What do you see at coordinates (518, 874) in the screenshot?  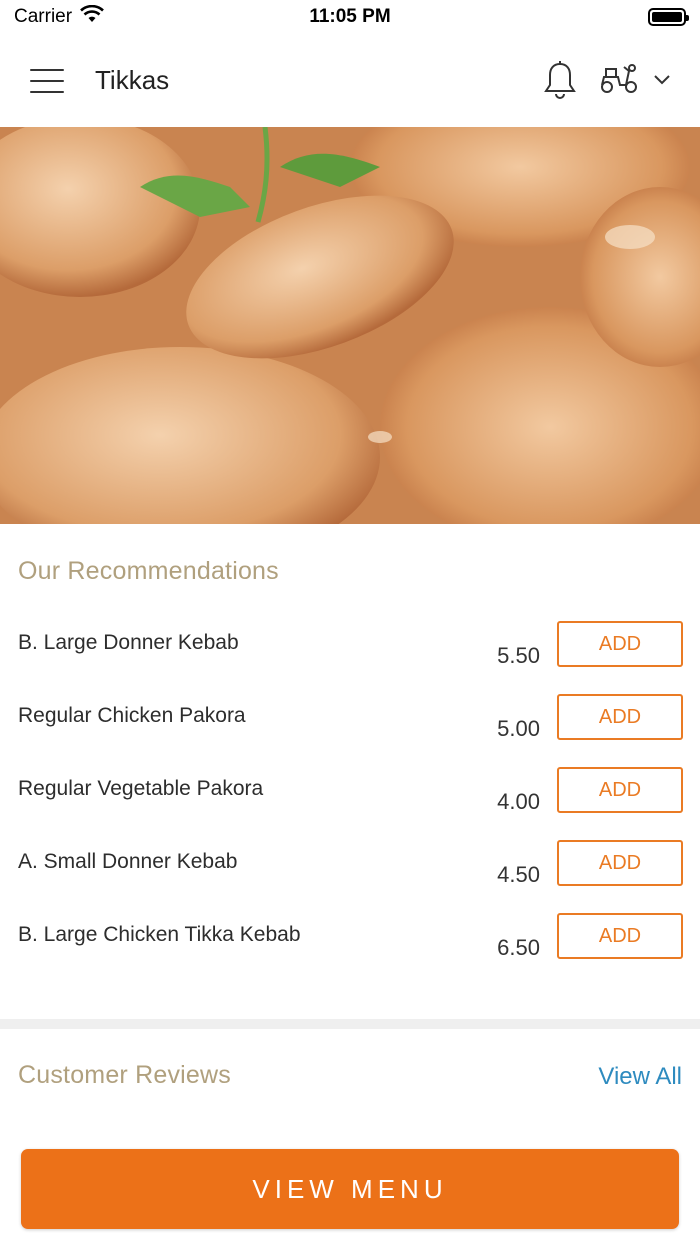 I see `item-price: 4.50` at bounding box center [518, 874].